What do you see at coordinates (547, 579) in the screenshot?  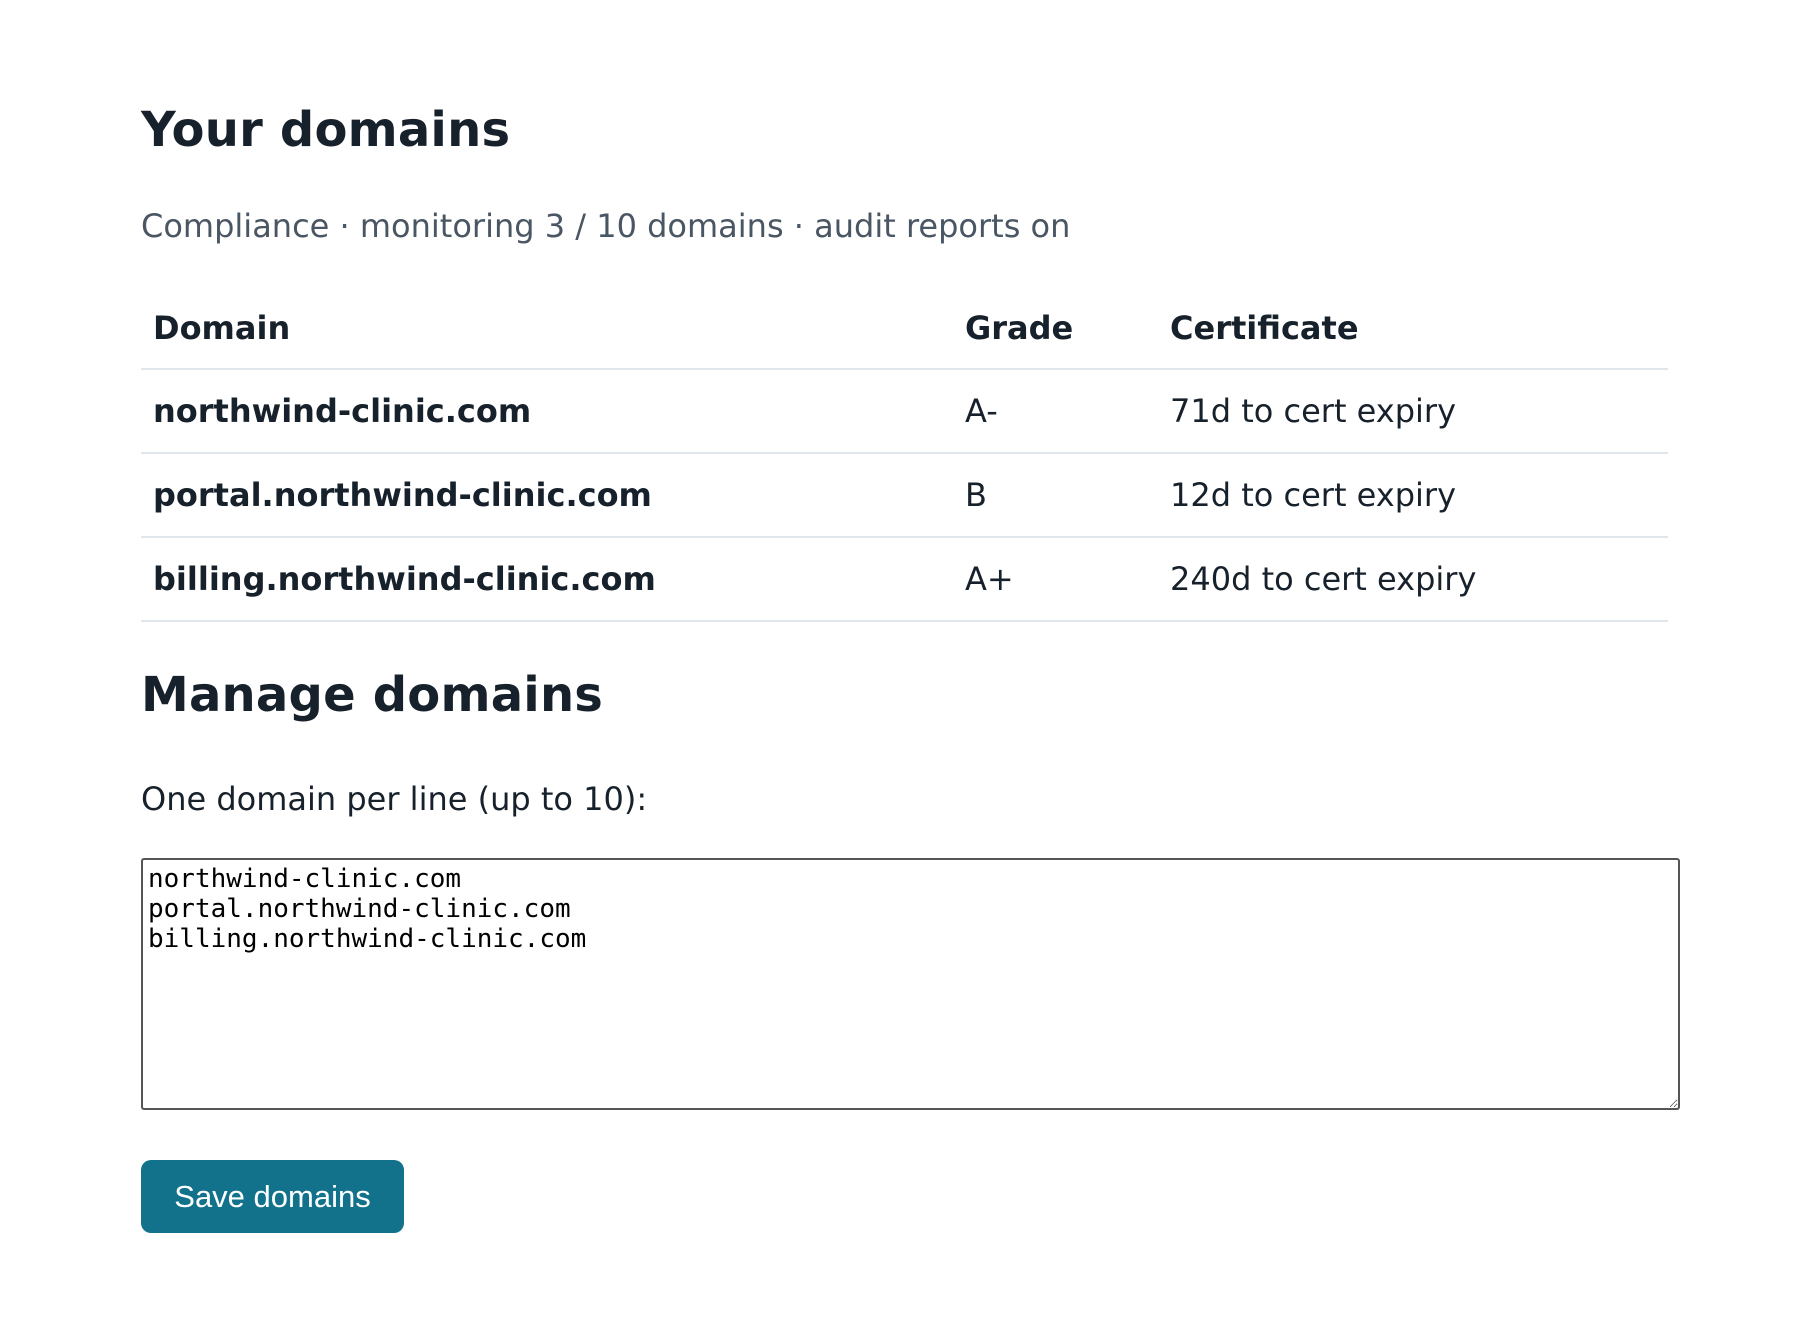 I see `domain-name: billing.northwind-clinic.com` at bounding box center [547, 579].